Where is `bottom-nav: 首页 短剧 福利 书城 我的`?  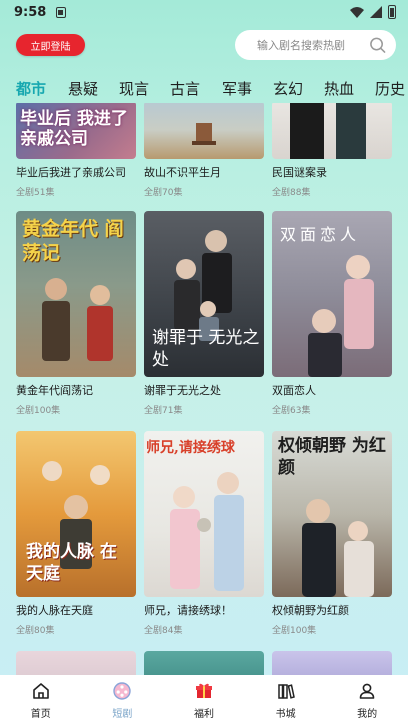
bottom-nav: 首页 短剧 福利 书城 我的 is located at coordinates (204, 700).